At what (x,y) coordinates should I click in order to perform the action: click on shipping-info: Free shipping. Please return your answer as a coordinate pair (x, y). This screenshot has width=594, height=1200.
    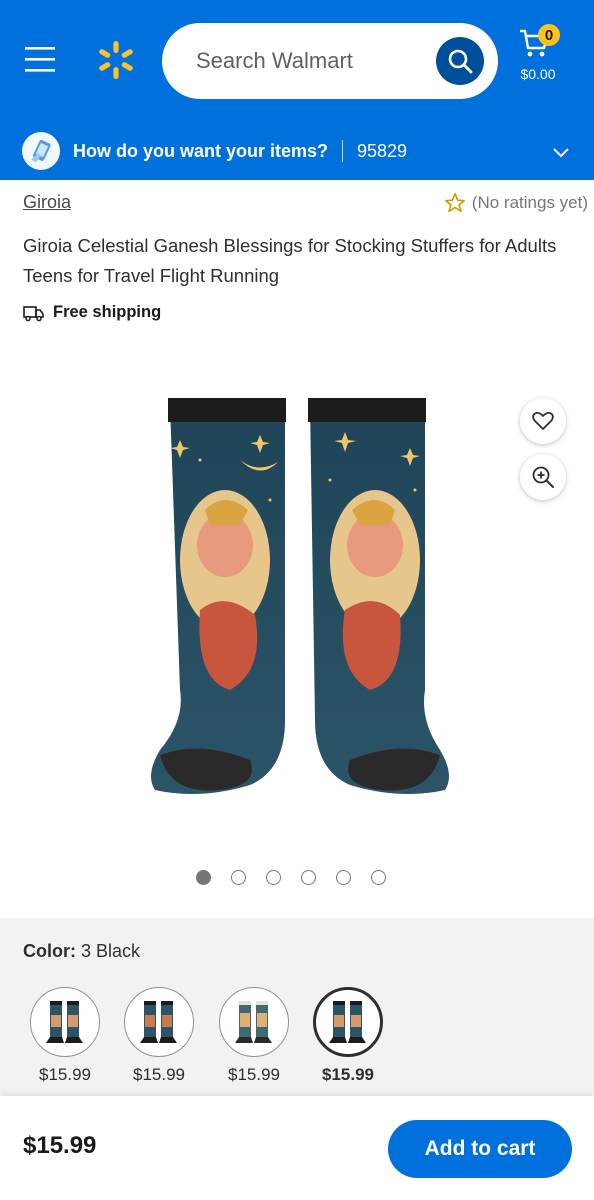
    Looking at the image, I should click on (92, 312).